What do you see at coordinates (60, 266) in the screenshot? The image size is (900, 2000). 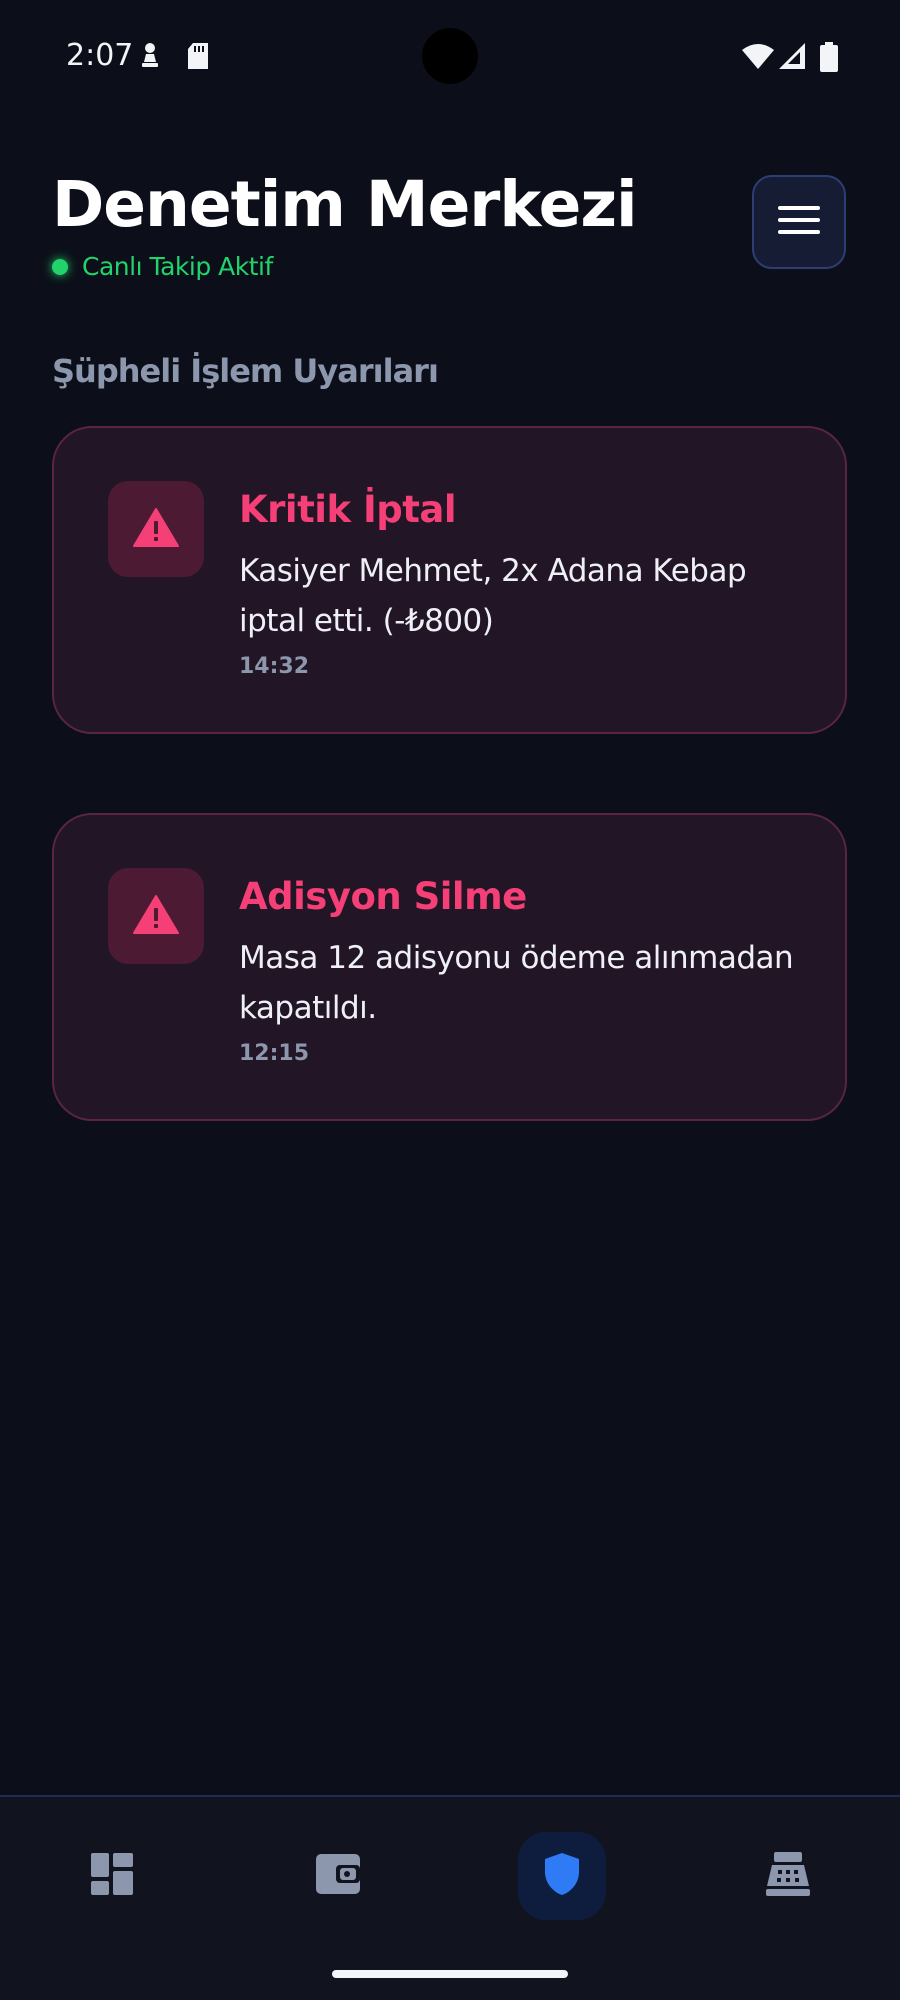 I see `live-indicator-dot` at bounding box center [60, 266].